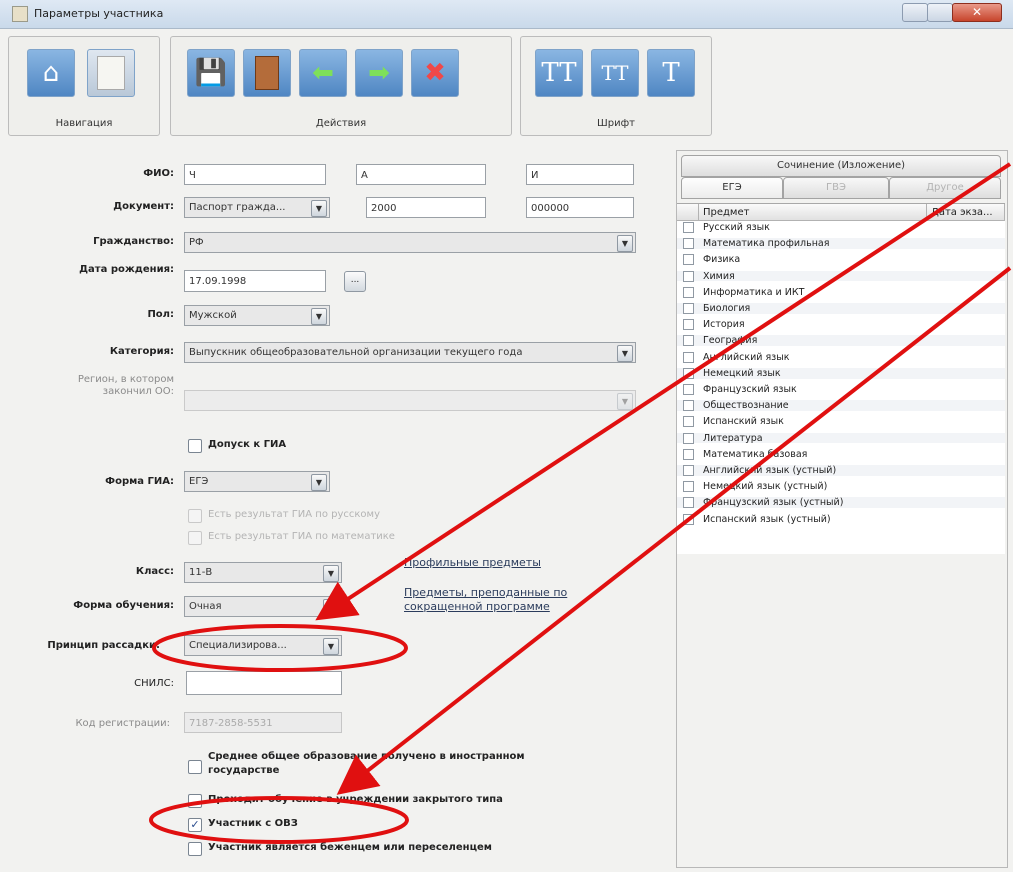  I want to click on subject-row: Биология, so click(841, 308).